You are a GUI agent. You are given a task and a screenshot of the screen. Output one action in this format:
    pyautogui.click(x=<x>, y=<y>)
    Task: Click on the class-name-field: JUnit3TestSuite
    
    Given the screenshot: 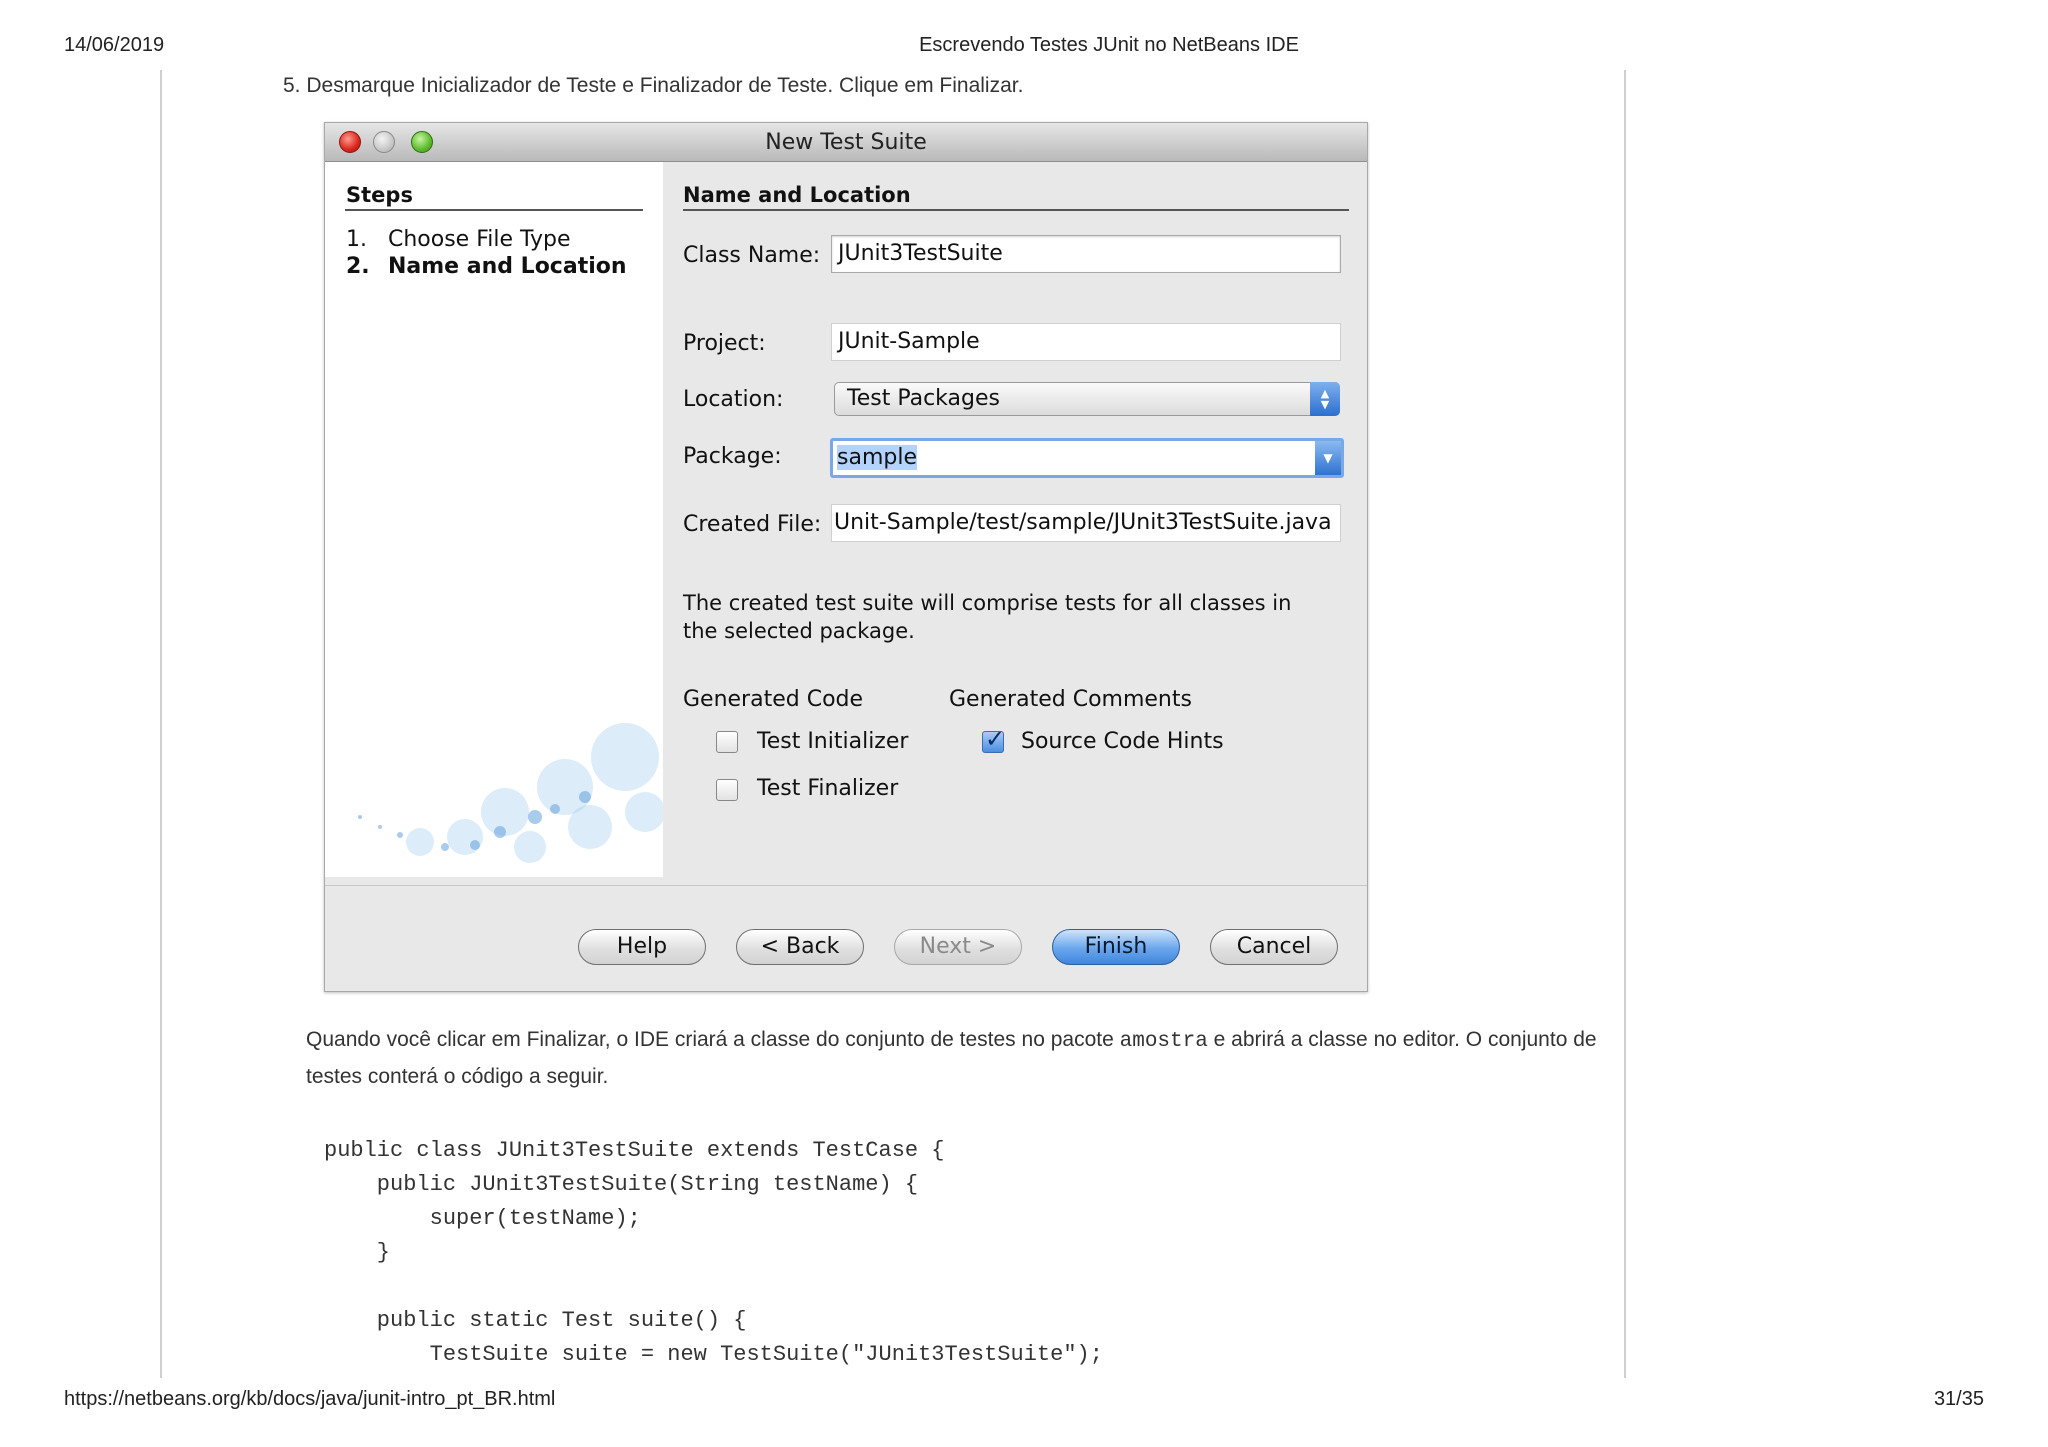 What is the action you would take?
    pyautogui.click(x=1086, y=254)
    